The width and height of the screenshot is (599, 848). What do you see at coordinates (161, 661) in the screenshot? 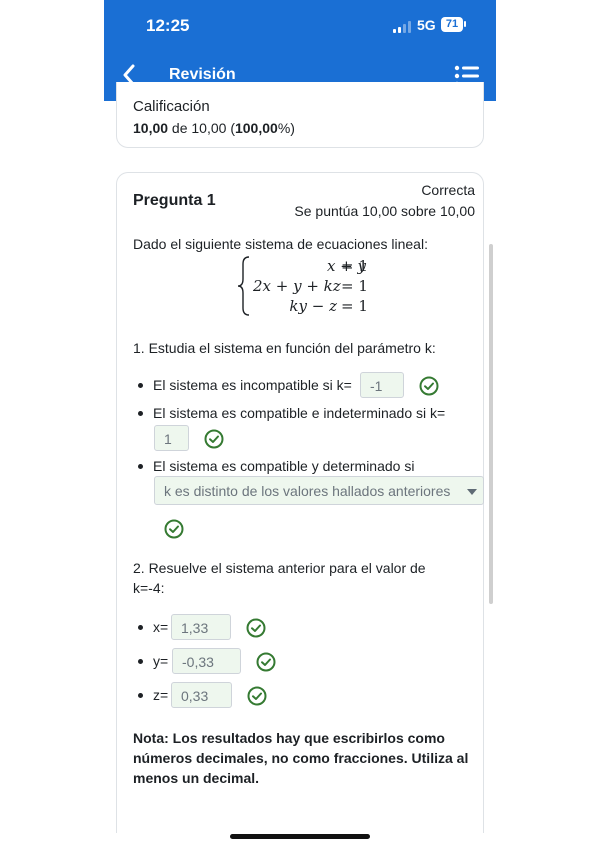
I see `y-label: y=` at bounding box center [161, 661].